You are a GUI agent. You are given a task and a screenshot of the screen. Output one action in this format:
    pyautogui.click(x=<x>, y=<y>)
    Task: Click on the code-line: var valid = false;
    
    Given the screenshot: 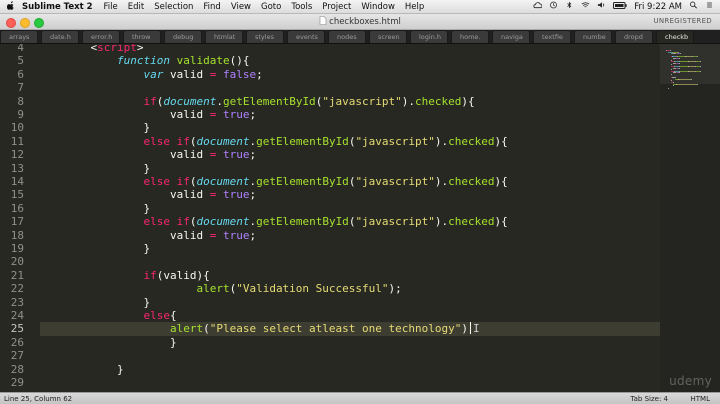 What is the action you would take?
    pyautogui.click(x=163, y=74)
    